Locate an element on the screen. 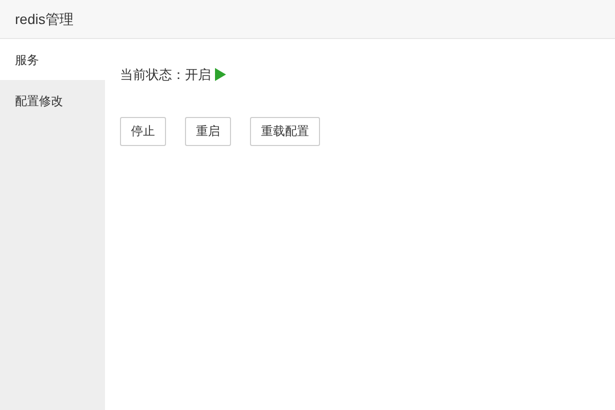 Image resolution: width=615 pixels, height=410 pixels. action-button: 重载配置 is located at coordinates (285, 131).